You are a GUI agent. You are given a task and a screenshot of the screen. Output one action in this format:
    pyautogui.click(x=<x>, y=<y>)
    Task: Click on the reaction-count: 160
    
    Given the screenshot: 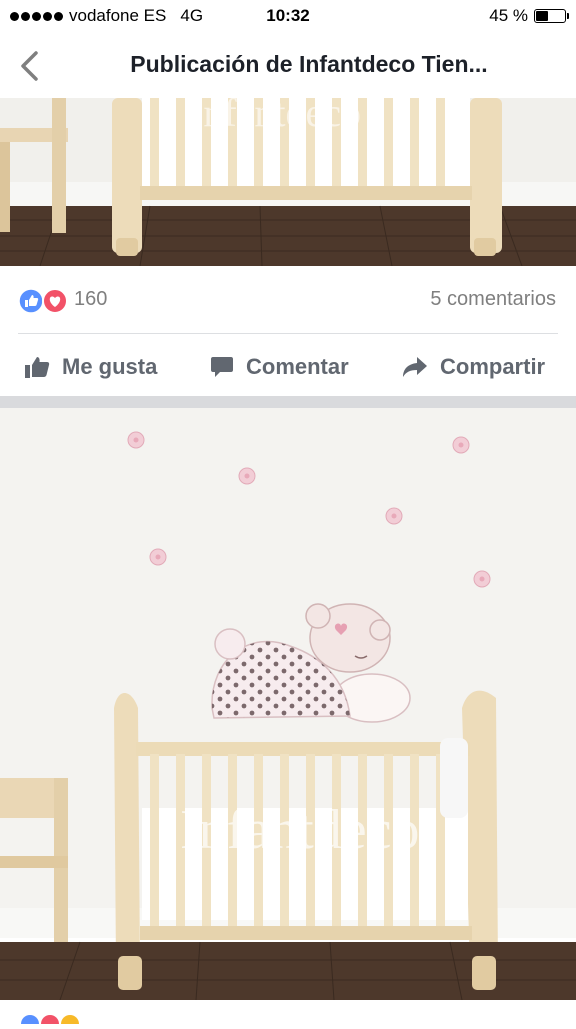 What is the action you would take?
    pyautogui.click(x=91, y=299)
    